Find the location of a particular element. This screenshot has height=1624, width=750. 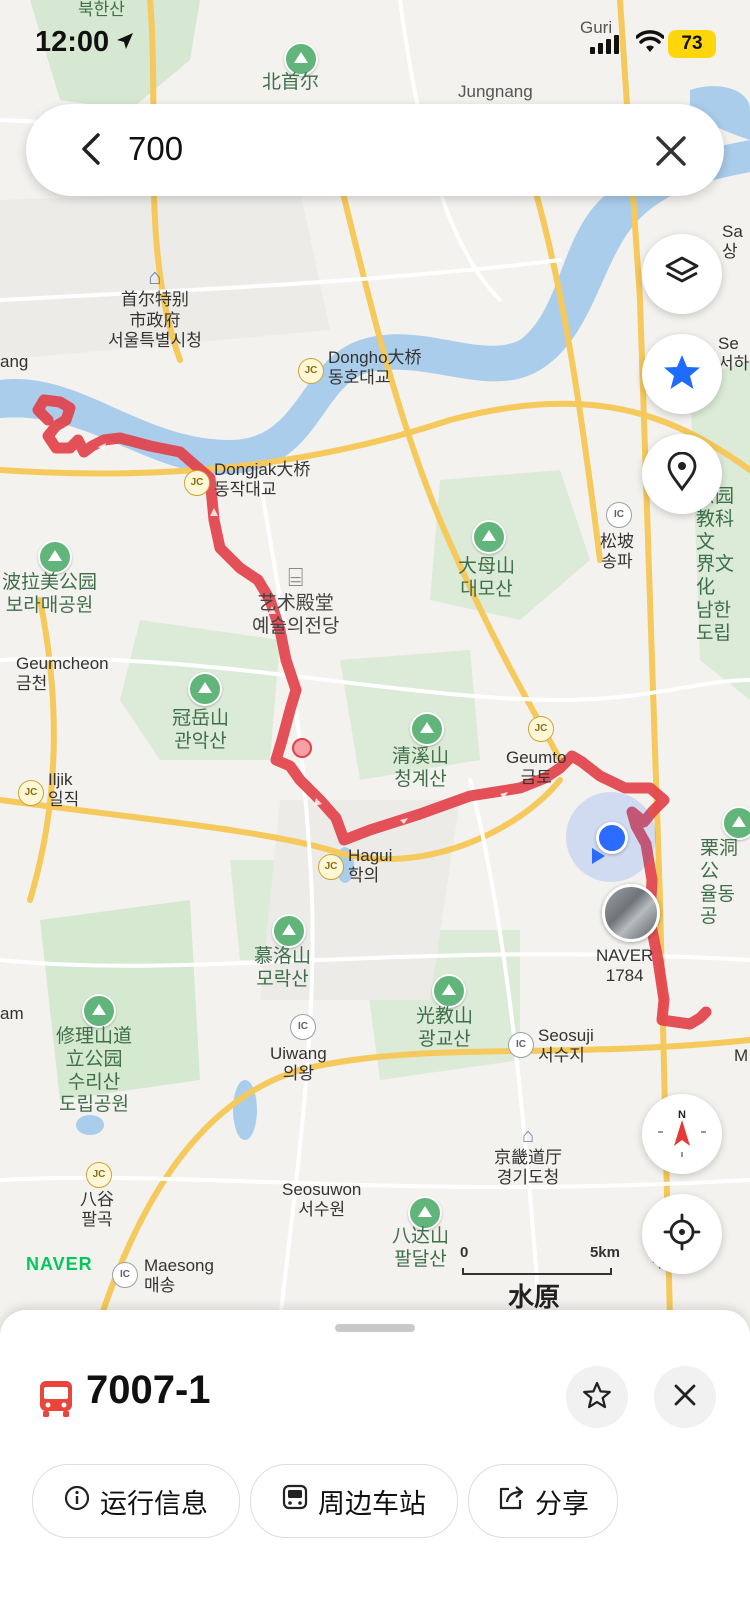

map-label-paldalsan: 八达山 팔달산 is located at coordinates (421, 1248).